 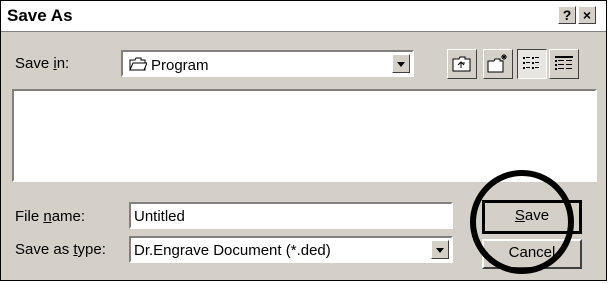 I want to click on file-name-label: File name:, so click(x=50, y=216).